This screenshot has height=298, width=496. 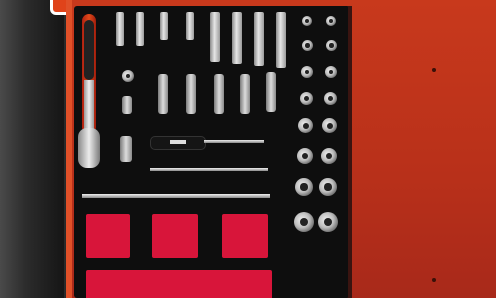 I want to click on drawer-edge, so click(x=69, y=149).